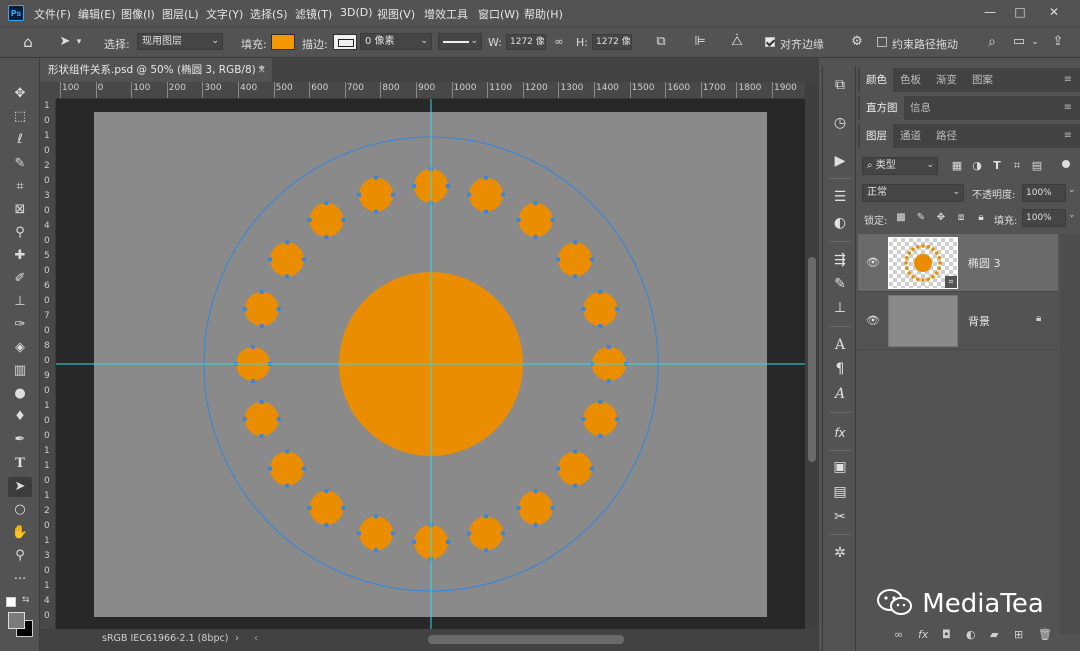 This screenshot has height=651, width=1080. Describe the element at coordinates (20, 140) in the screenshot. I see `lasso-tool-icon: ℓ` at that location.